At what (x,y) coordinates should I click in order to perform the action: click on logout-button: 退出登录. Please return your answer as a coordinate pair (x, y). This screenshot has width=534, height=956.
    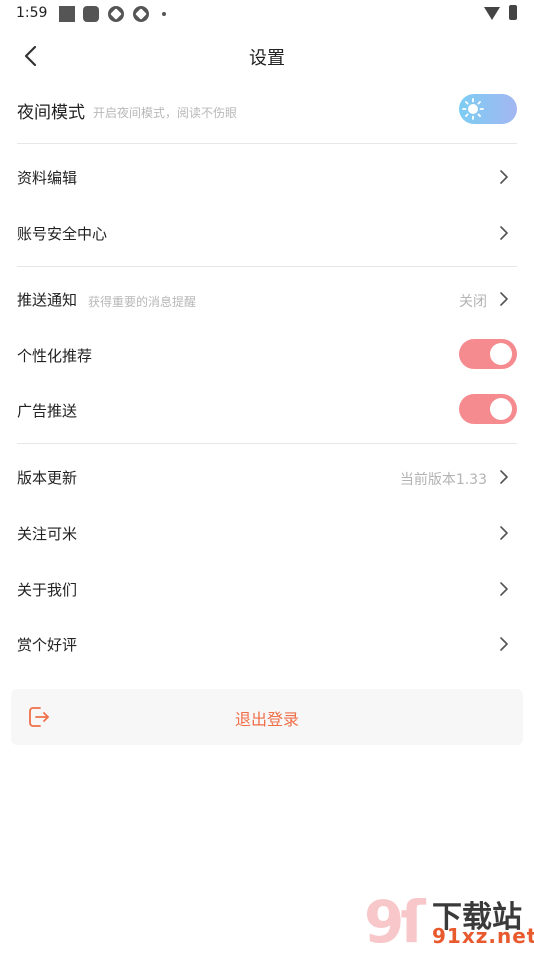
    Looking at the image, I should click on (267, 717).